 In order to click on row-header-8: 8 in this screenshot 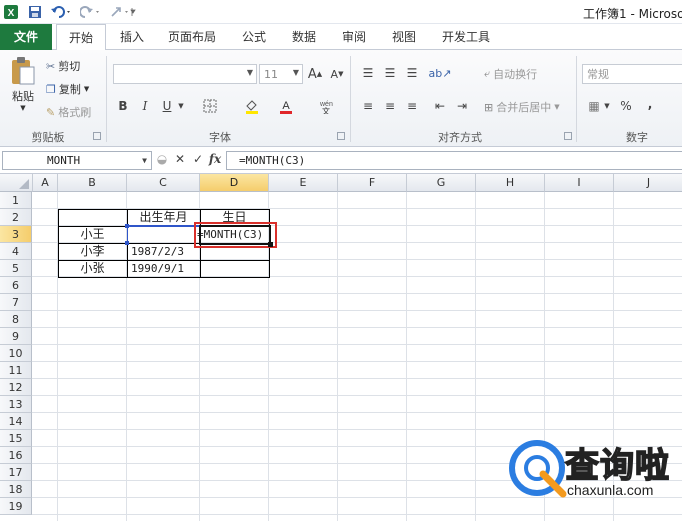, I will do `click(16, 319)`.